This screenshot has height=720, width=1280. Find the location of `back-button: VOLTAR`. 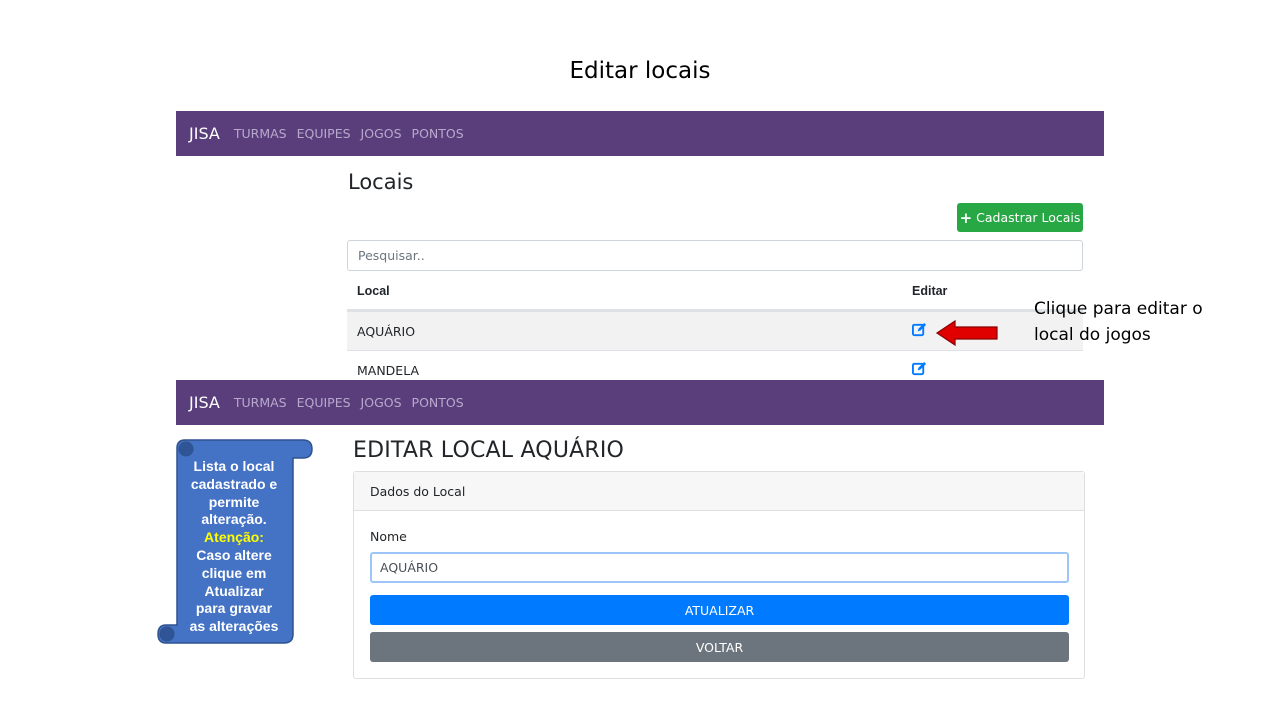

back-button: VOLTAR is located at coordinates (719, 647).